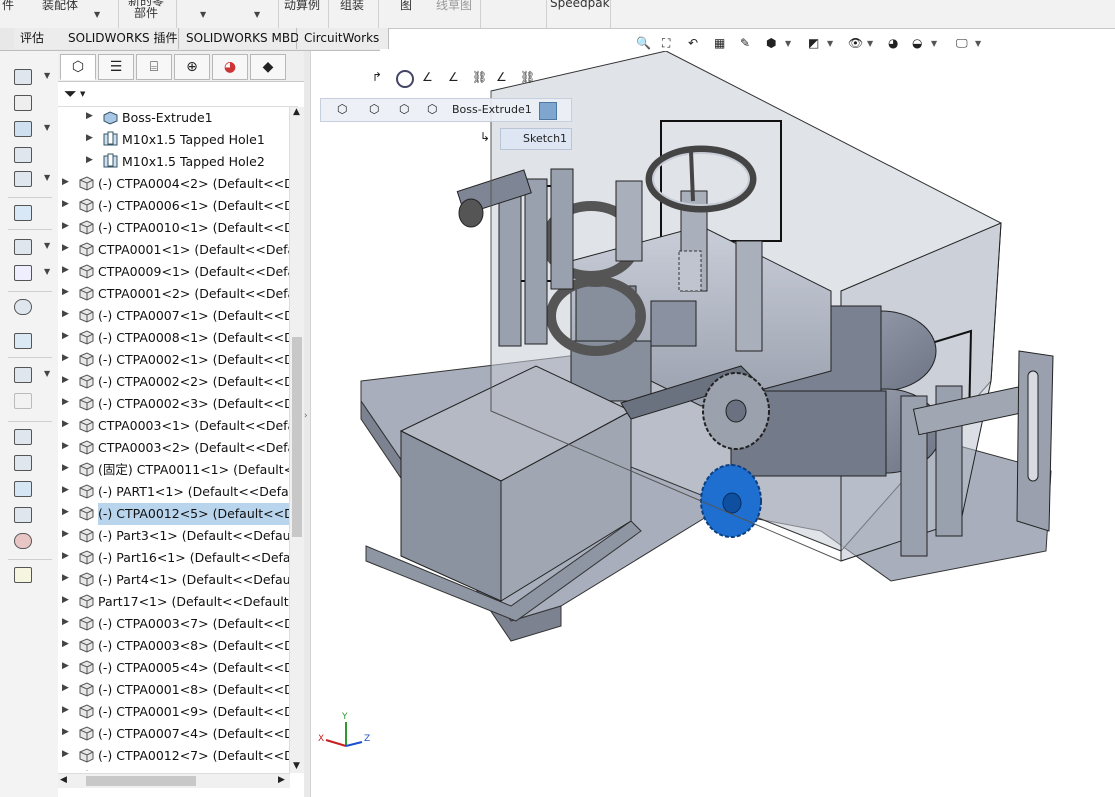  I want to click on feature-manager-tab: ⬡, so click(78, 67).